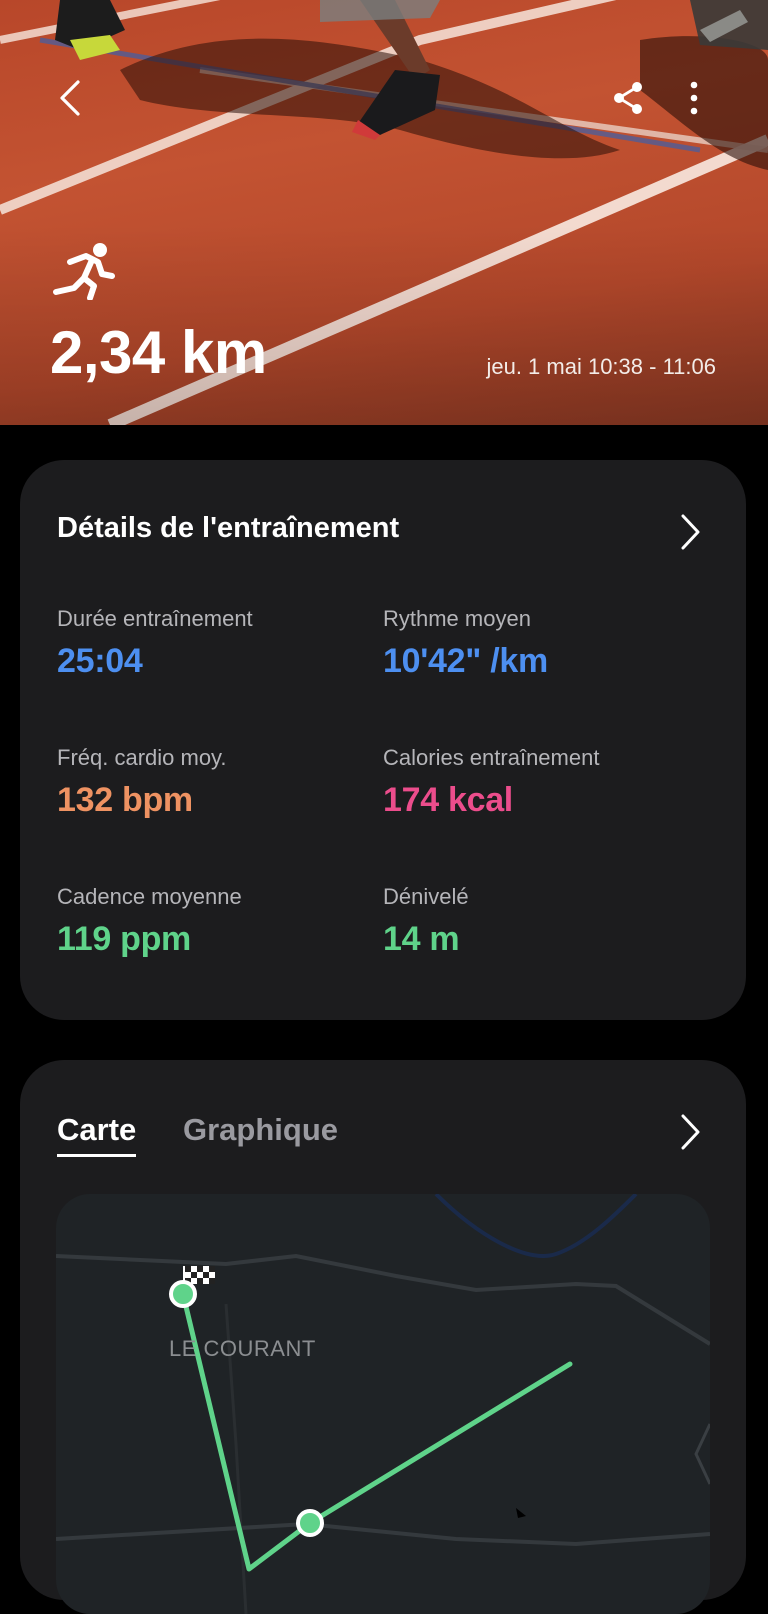 Image resolution: width=768 pixels, height=1614 pixels. I want to click on stat-cadence: Cadence moyenne 119 ppm, so click(149, 921).